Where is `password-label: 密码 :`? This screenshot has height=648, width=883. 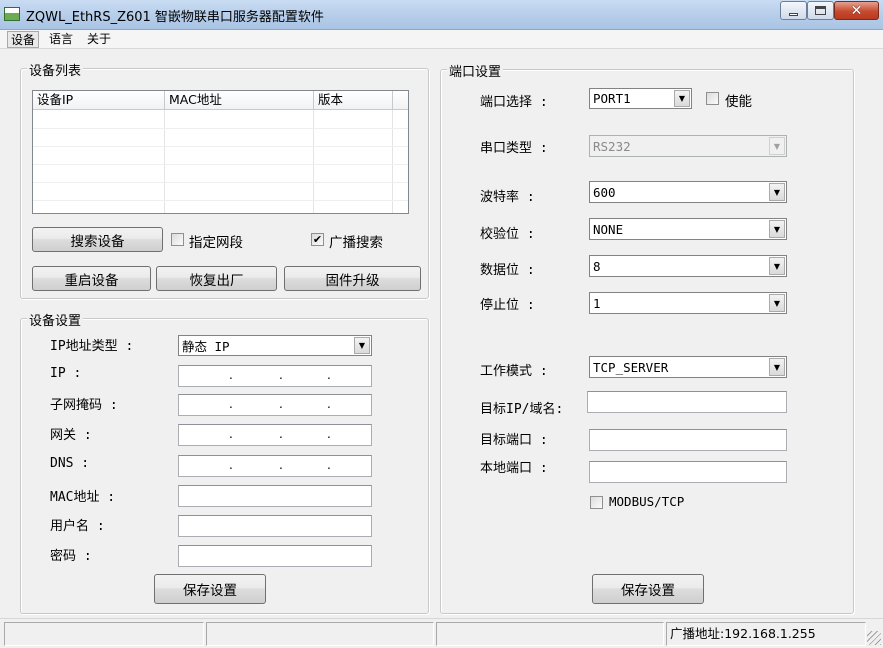 password-label: 密码 : is located at coordinates (71, 556).